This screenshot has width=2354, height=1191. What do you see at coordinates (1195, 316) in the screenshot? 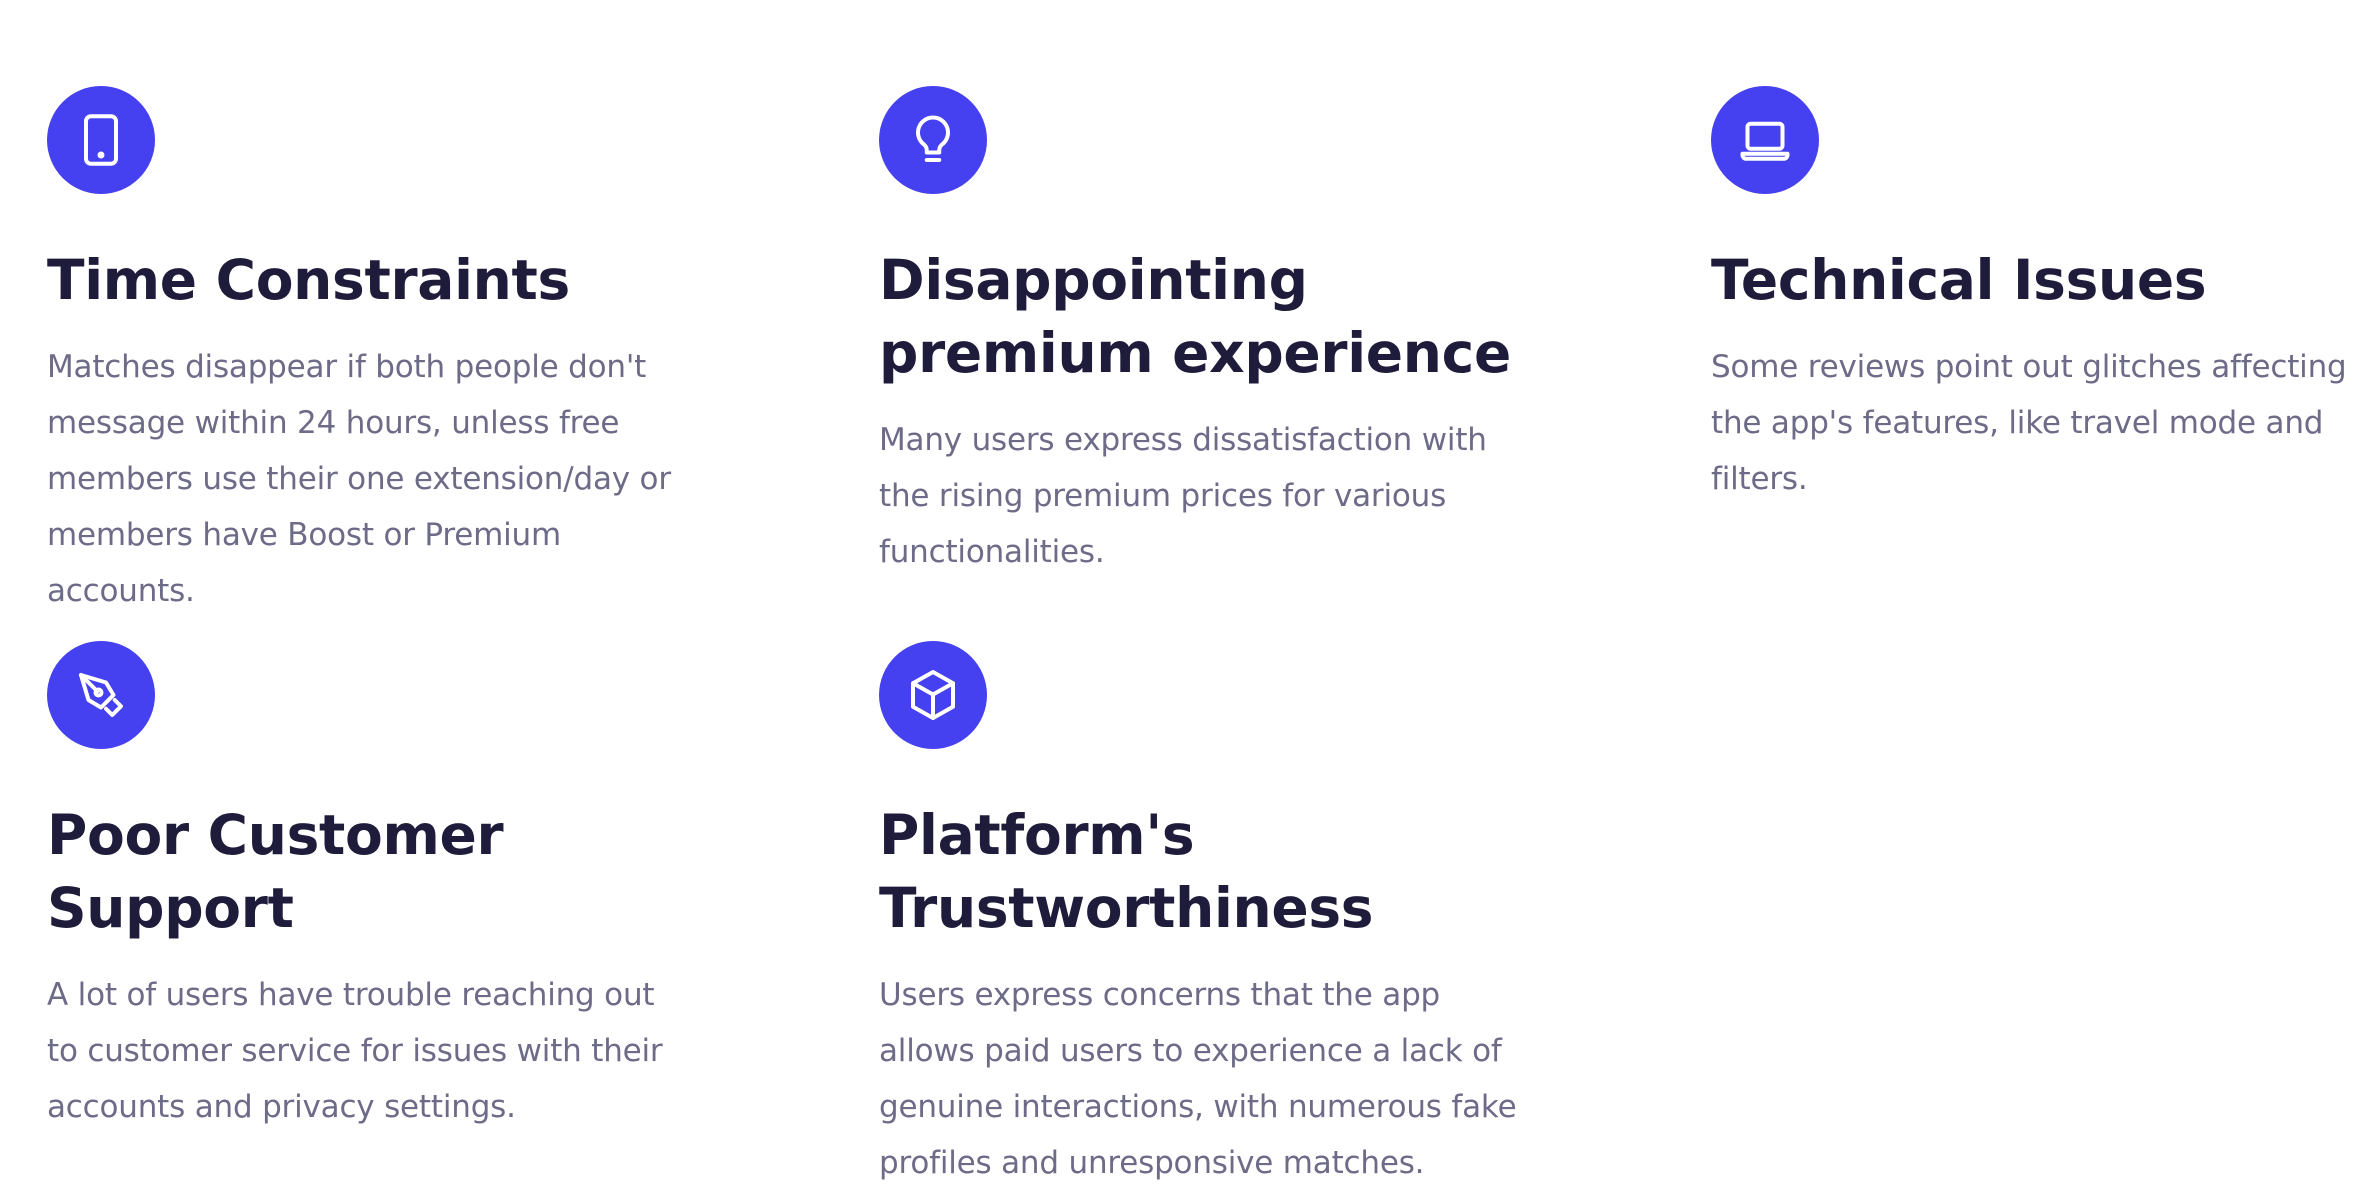
I see `feature-title: Disappointing premium experience` at bounding box center [1195, 316].